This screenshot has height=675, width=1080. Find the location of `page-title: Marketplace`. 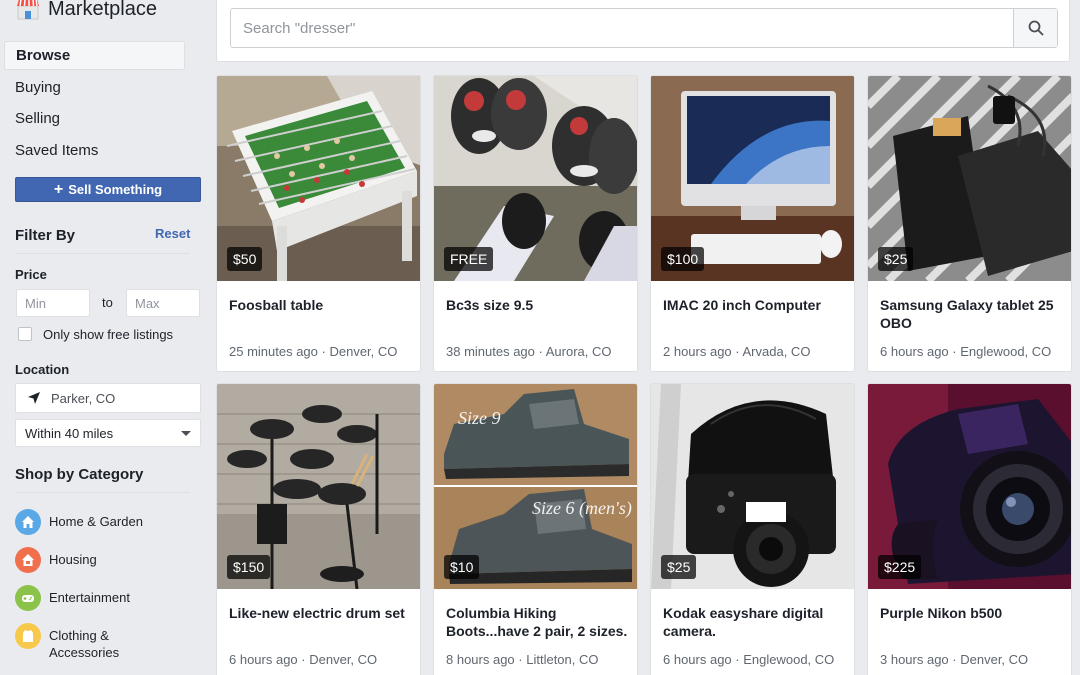

page-title: Marketplace is located at coordinates (102, 10).